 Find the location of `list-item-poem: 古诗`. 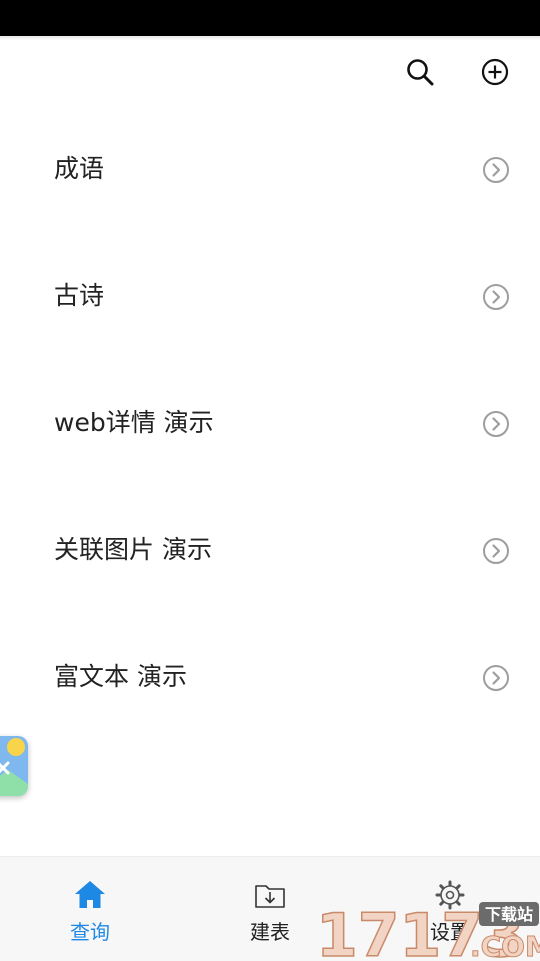

list-item-poem: 古诗 is located at coordinates (270, 303).